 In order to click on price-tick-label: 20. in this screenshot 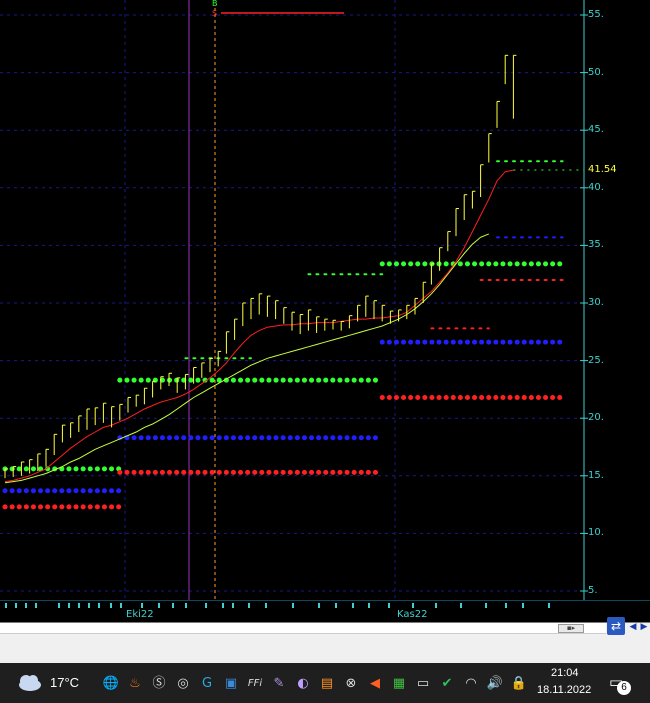, I will do `click(596, 418)`.